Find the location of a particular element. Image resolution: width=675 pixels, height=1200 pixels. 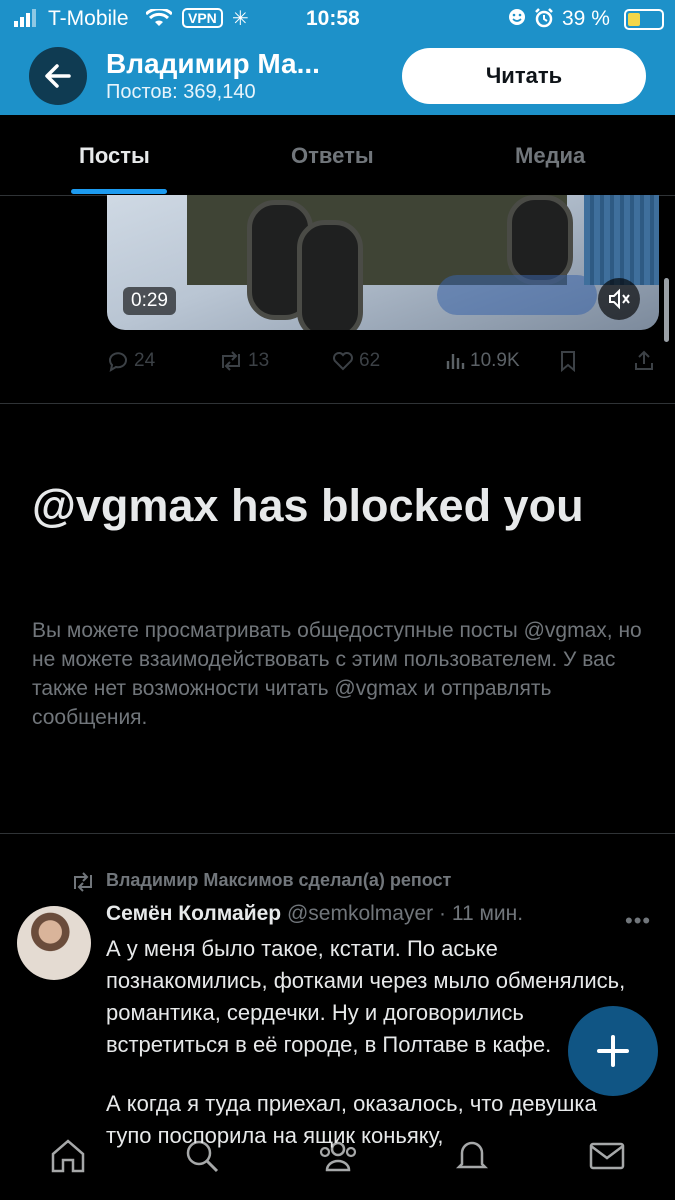

reply-action: 24 is located at coordinates (130, 361).